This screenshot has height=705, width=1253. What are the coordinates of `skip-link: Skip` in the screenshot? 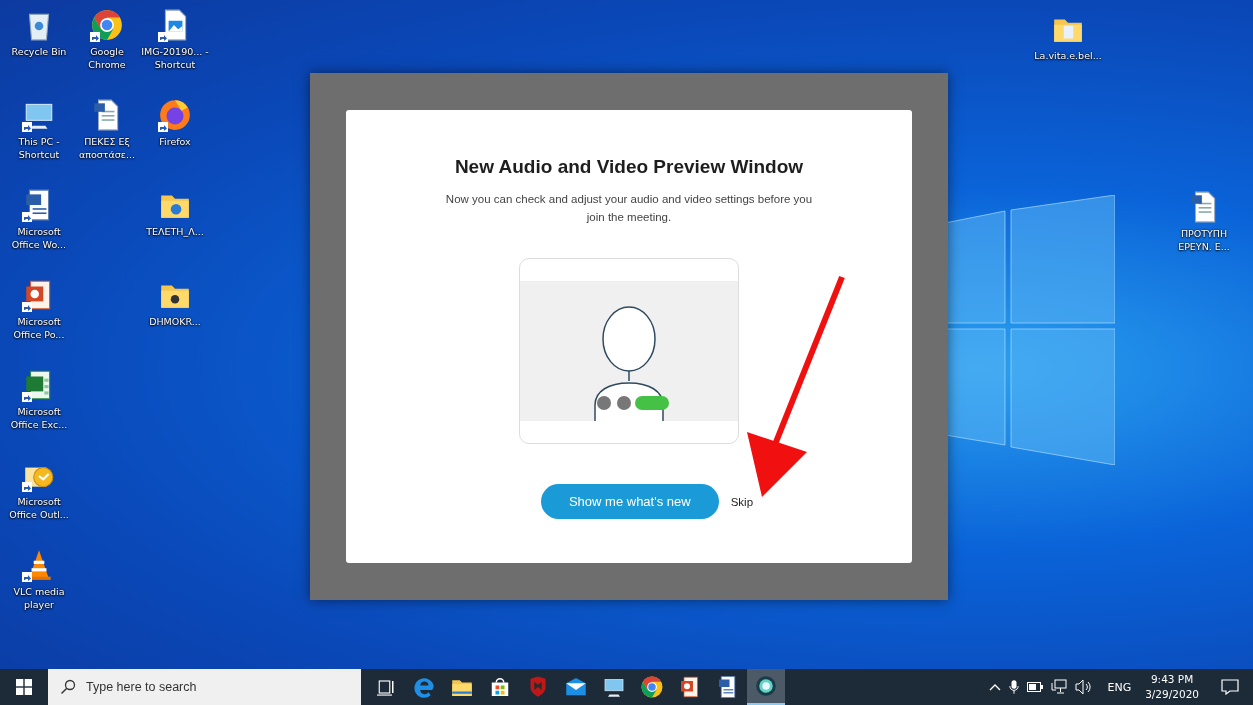 It's located at (742, 501).